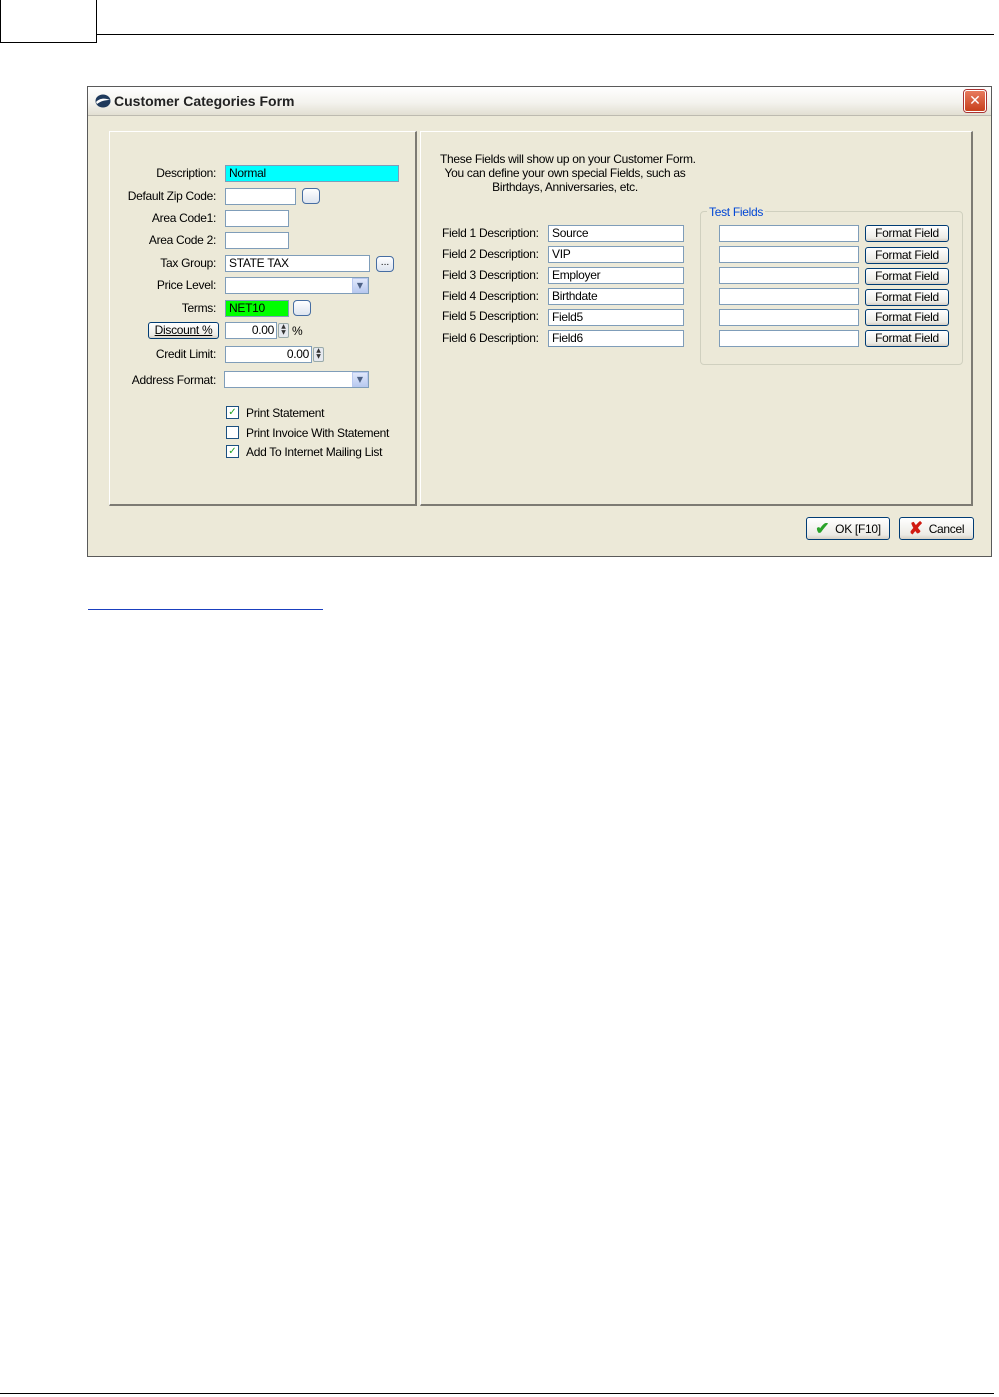 The height and width of the screenshot is (1397, 999). Describe the element at coordinates (858, 528) in the screenshot. I see `ok-button-label: OK [F10]` at that location.